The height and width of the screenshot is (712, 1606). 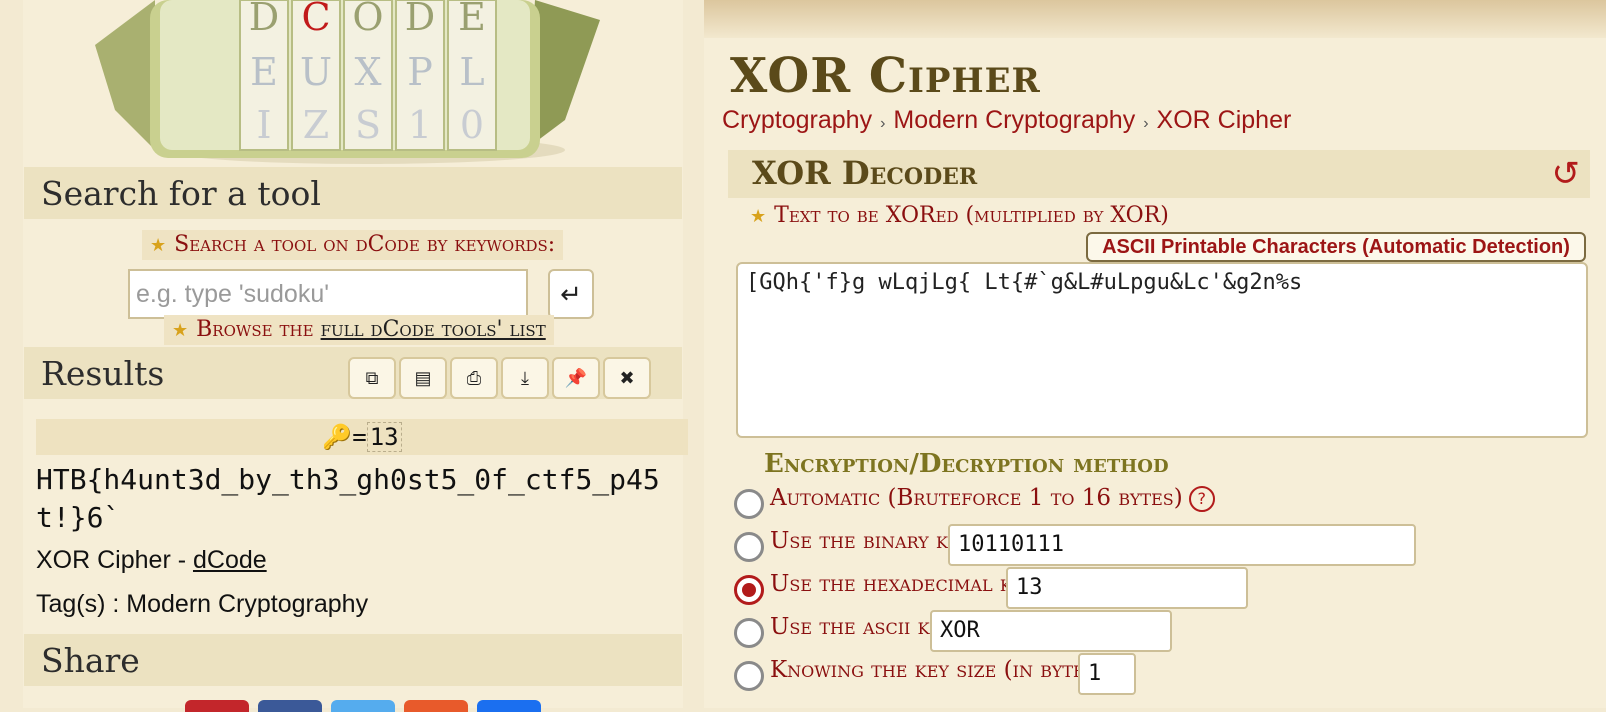 I want to click on save-icon: ▤, so click(x=423, y=378).